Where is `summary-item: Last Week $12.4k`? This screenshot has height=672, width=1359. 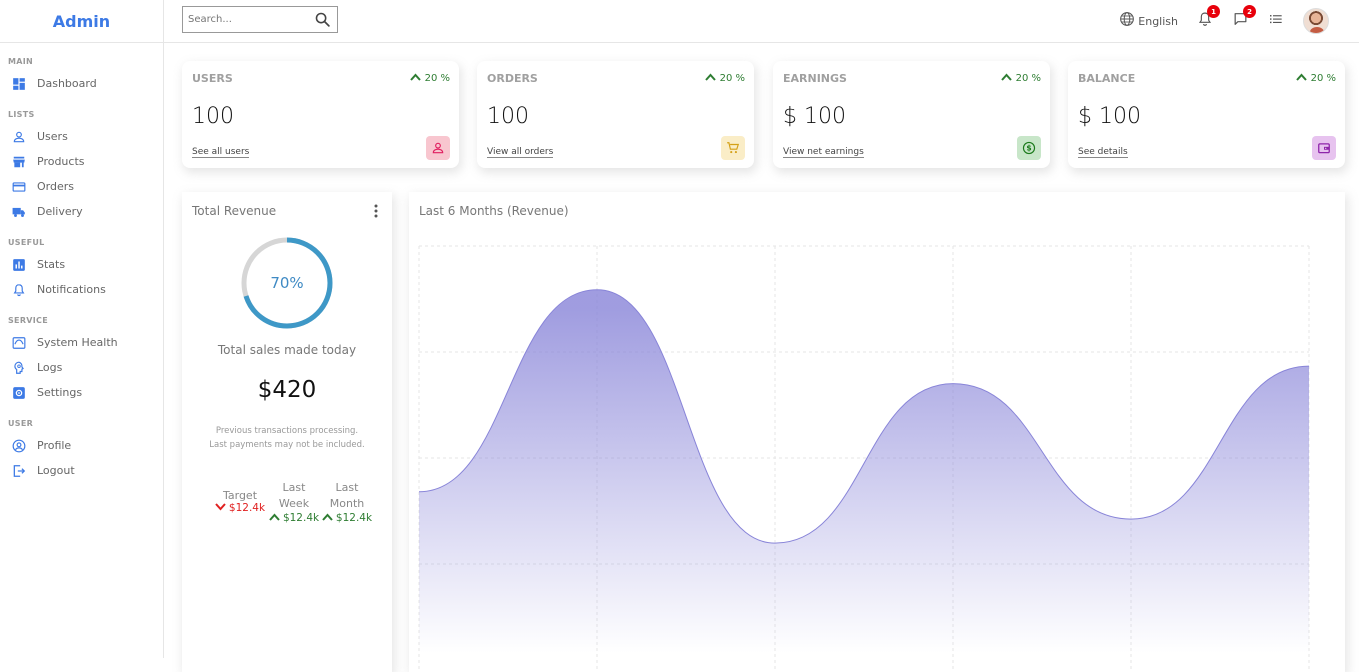 summary-item: Last Week $12.4k is located at coordinates (294, 502).